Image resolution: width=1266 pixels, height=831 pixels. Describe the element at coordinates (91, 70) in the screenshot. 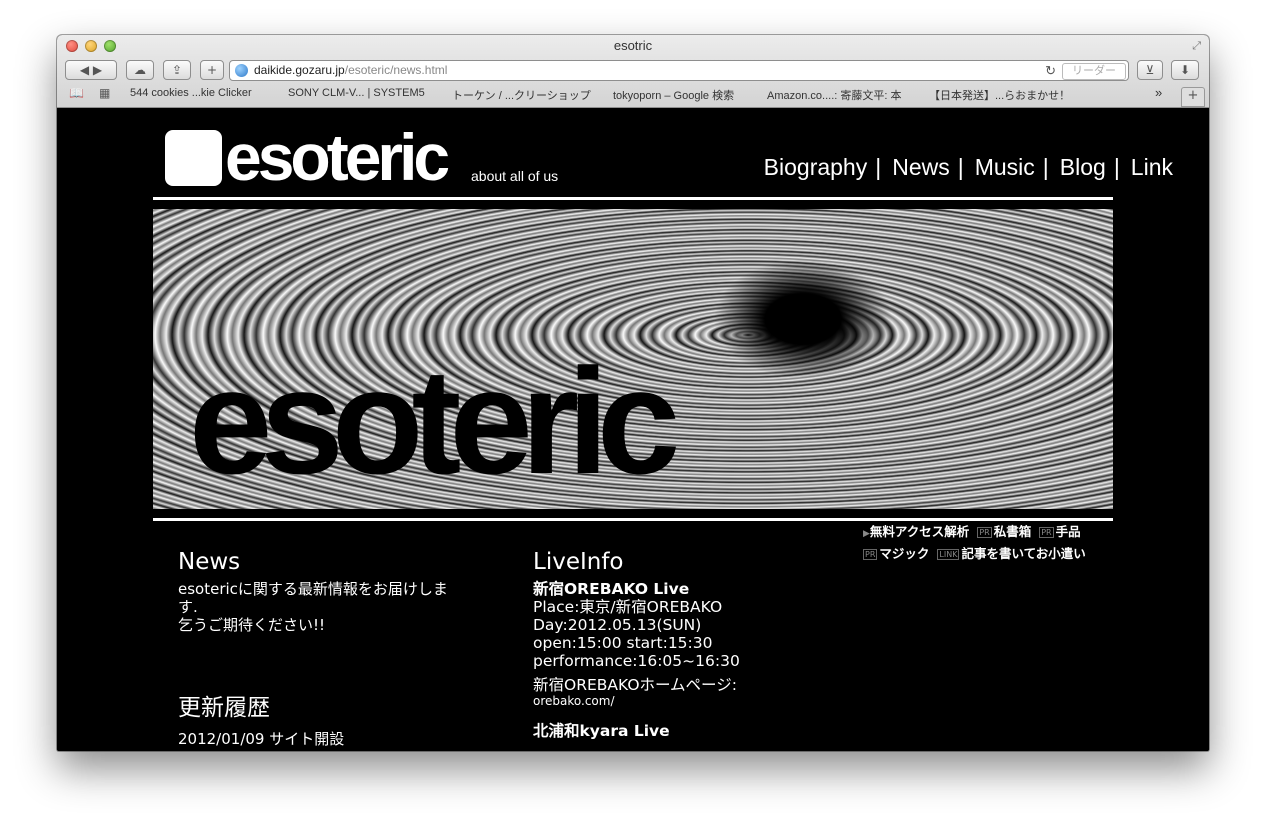

I see `back-forward-buttons: ◀ ▶` at that location.